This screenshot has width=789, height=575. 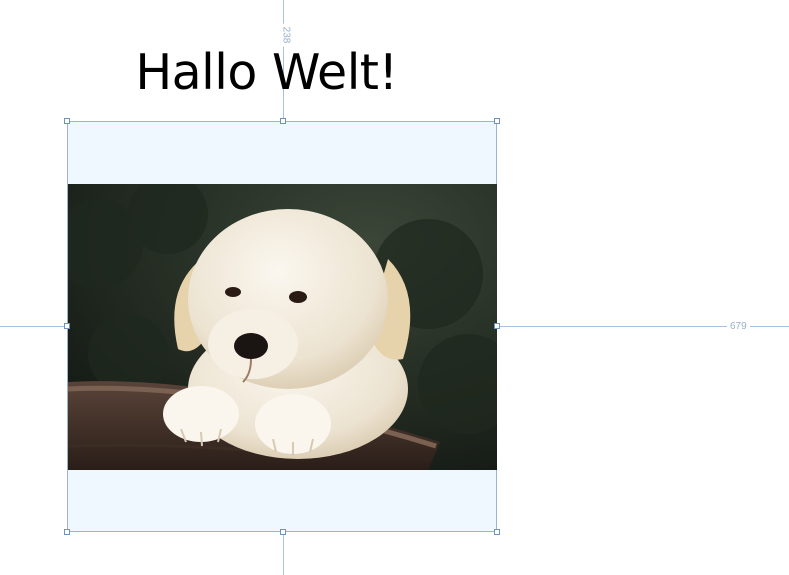 What do you see at coordinates (497, 121) in the screenshot?
I see `resize-handle-top-right` at bounding box center [497, 121].